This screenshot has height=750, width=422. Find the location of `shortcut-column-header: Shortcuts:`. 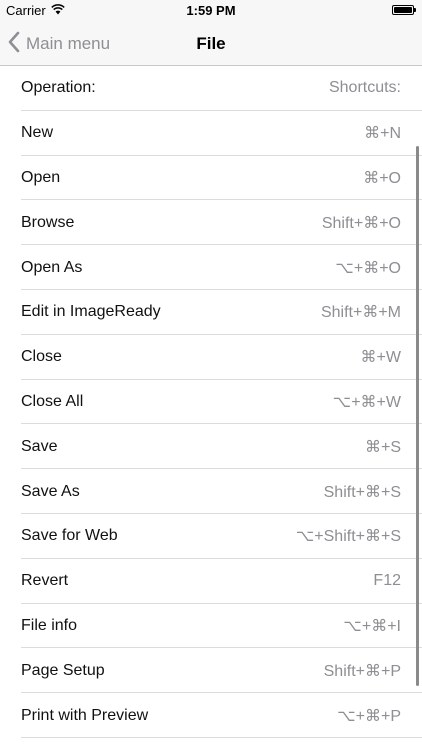

shortcut-column-header: Shortcuts: is located at coordinates (364, 88).